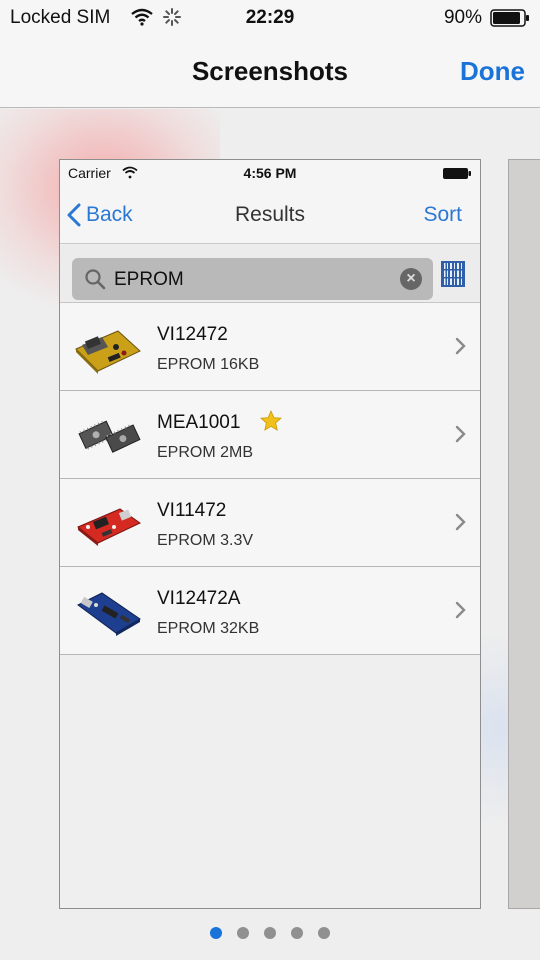 The height and width of the screenshot is (960, 540). I want to click on item-name: VI12472, so click(192, 334).